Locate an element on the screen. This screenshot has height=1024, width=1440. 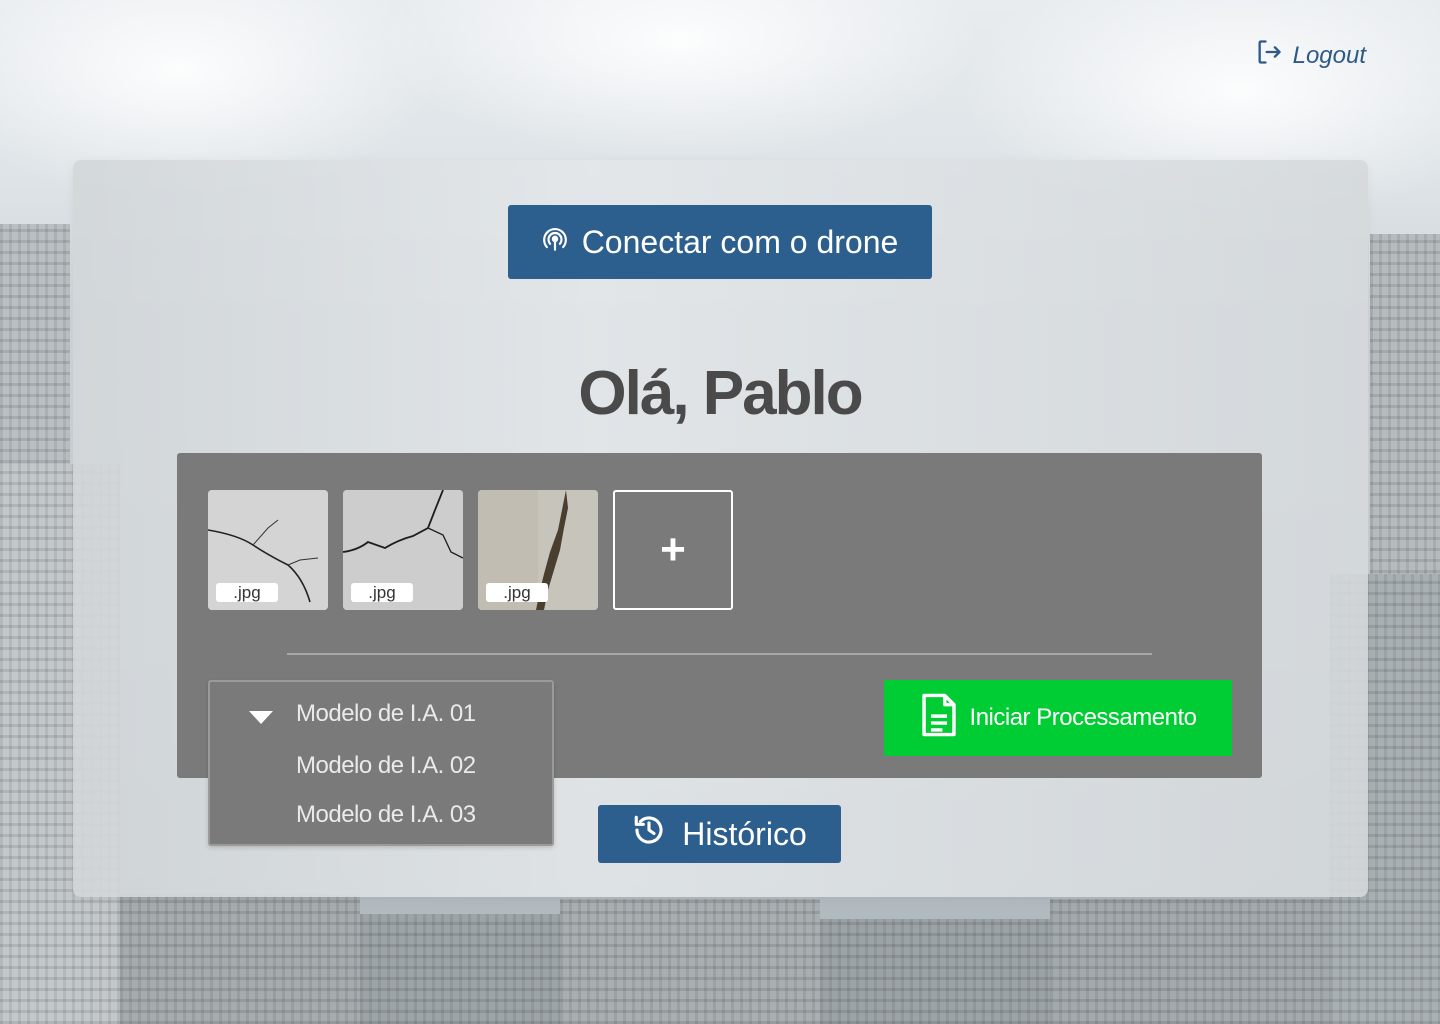
logout-button: Logout is located at coordinates (1310, 55).